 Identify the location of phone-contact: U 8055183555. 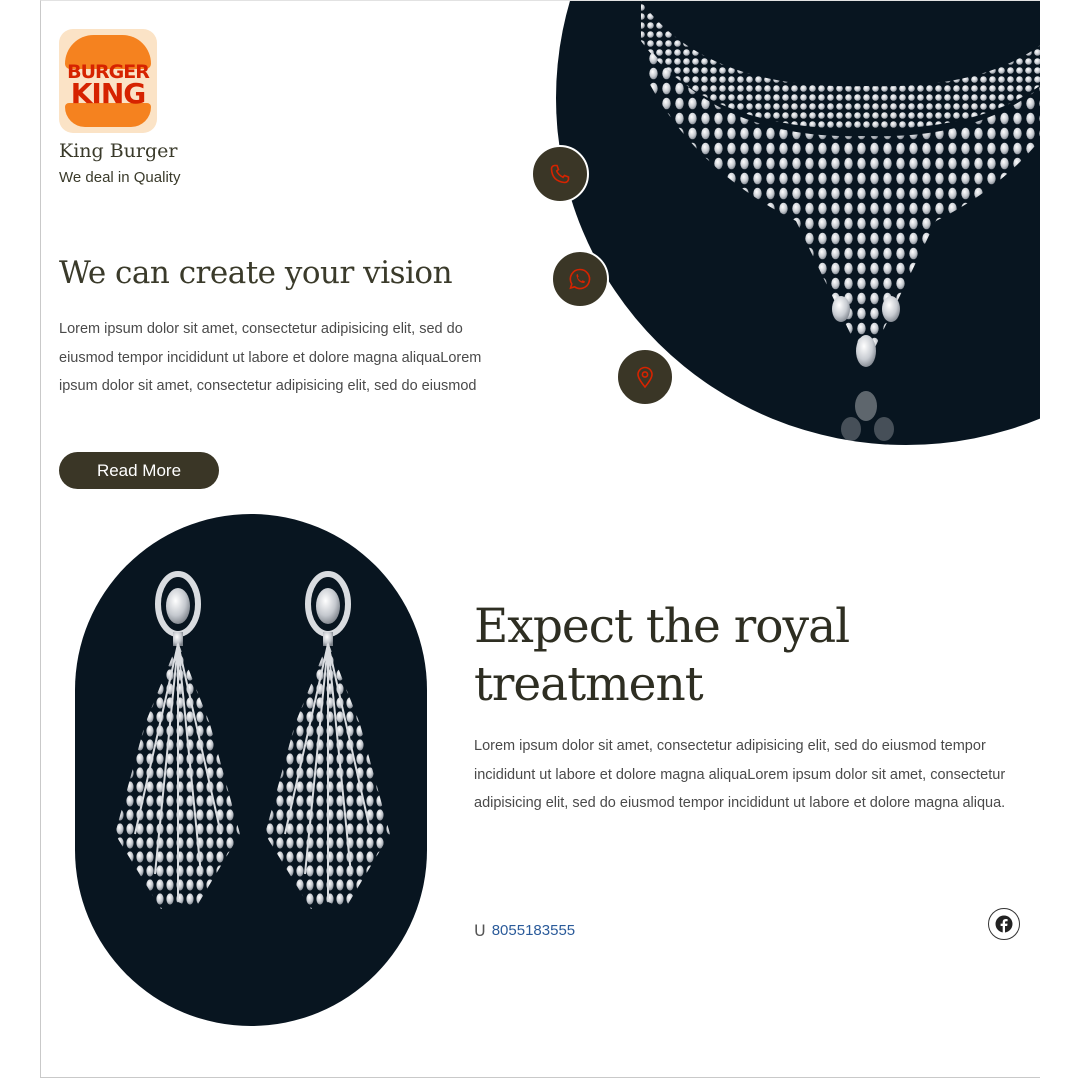
(524, 930).